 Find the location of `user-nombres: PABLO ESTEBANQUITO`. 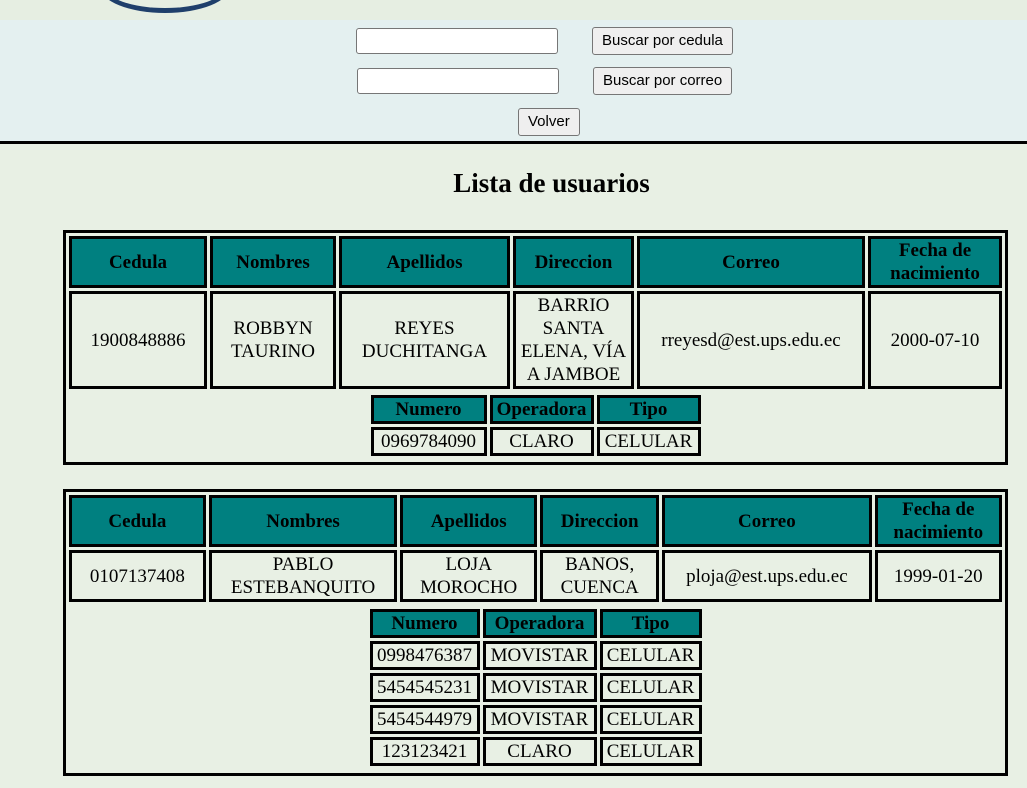

user-nombres: PABLO ESTEBANQUITO is located at coordinates (303, 576).